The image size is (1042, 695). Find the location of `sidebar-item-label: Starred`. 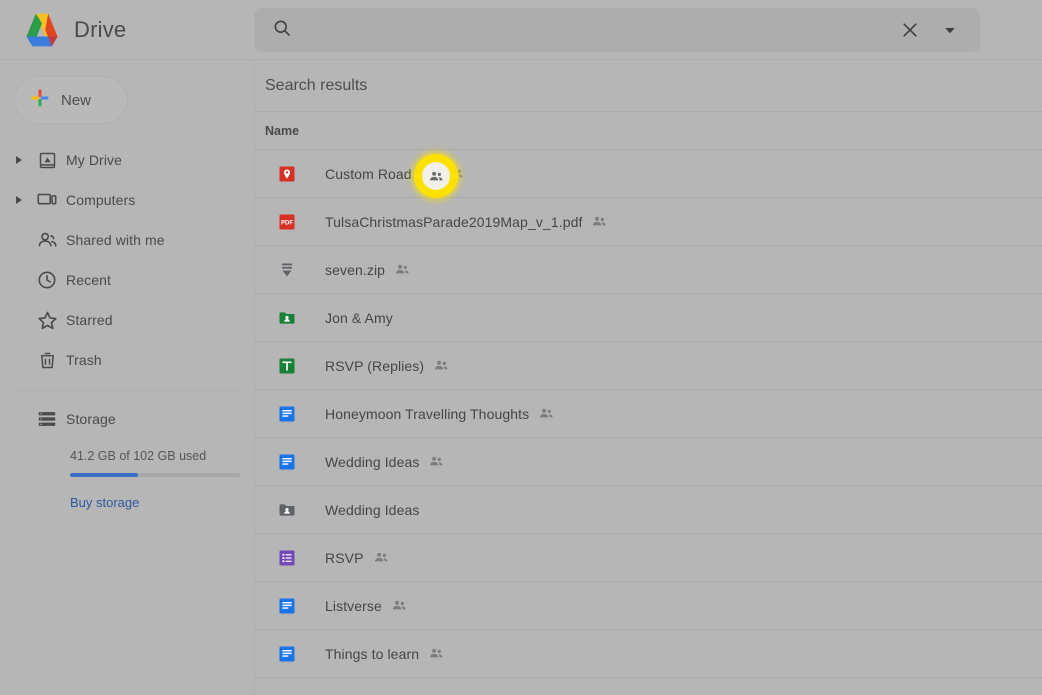

sidebar-item-label: Starred is located at coordinates (89, 320).